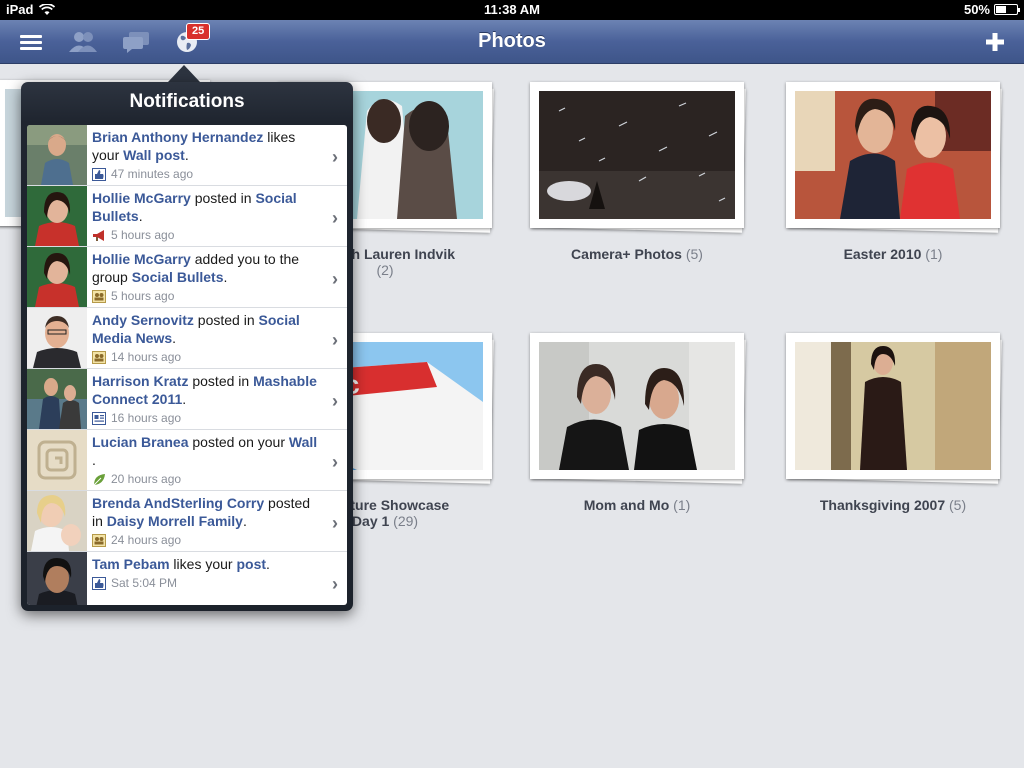 The height and width of the screenshot is (768, 1024). Describe the element at coordinates (175, 521) in the screenshot. I see `notification-link: Daisy Morrell Family` at that location.